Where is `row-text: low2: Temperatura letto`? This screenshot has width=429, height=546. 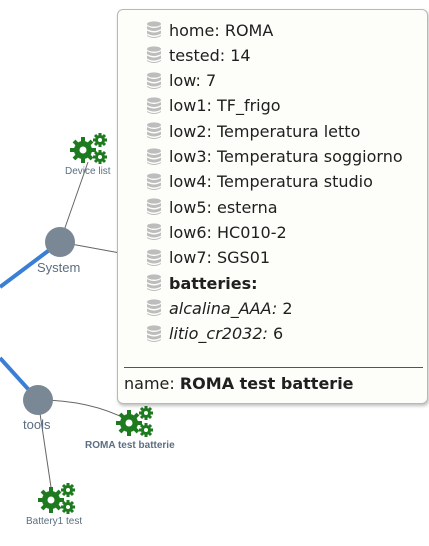 row-text: low2: Temperatura letto is located at coordinates (265, 131).